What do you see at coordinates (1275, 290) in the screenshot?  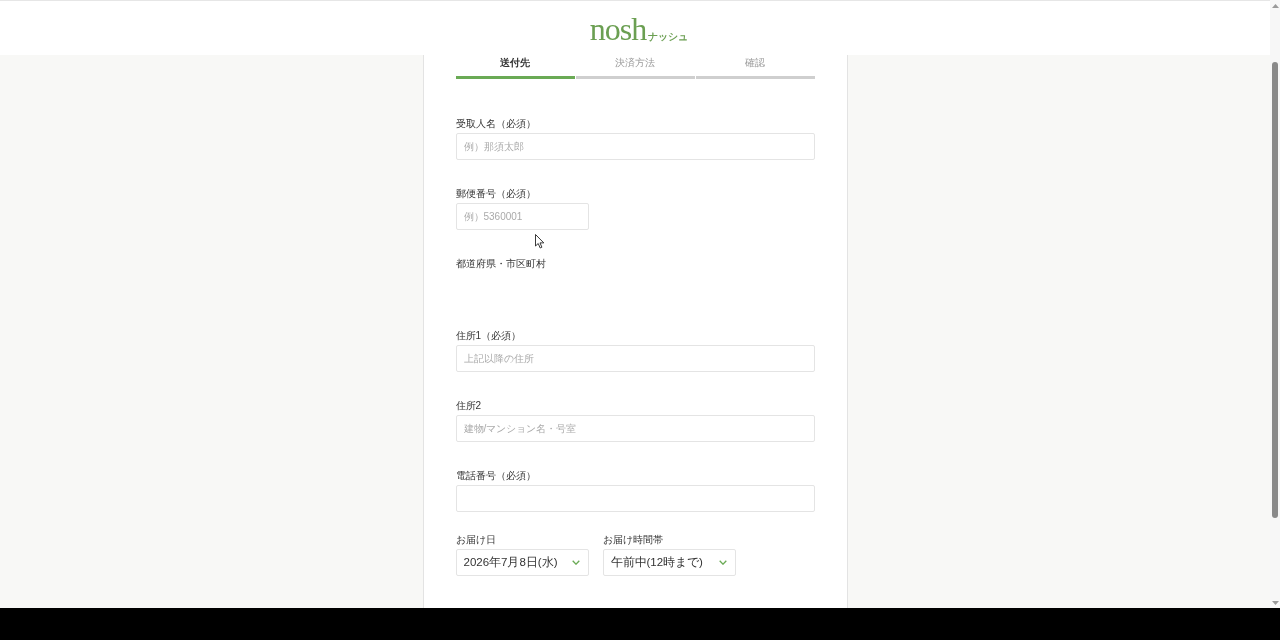 I see `scrollbar-thumb` at bounding box center [1275, 290].